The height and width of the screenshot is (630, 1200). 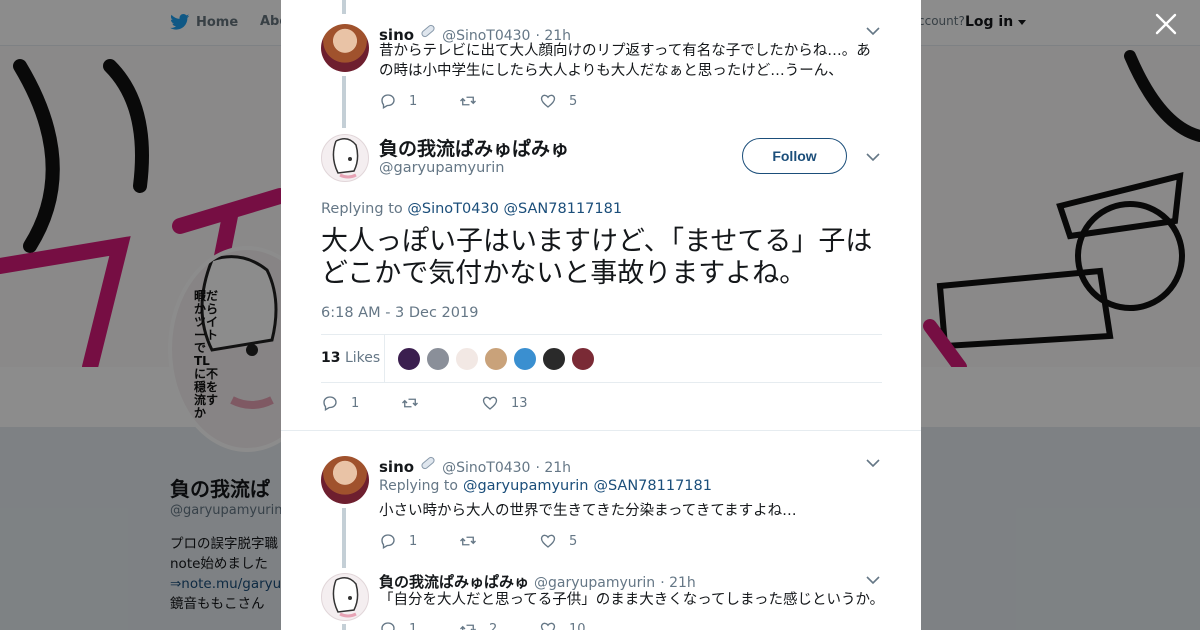 What do you see at coordinates (493, 625) in the screenshot?
I see `retweet-count: 2` at bounding box center [493, 625].